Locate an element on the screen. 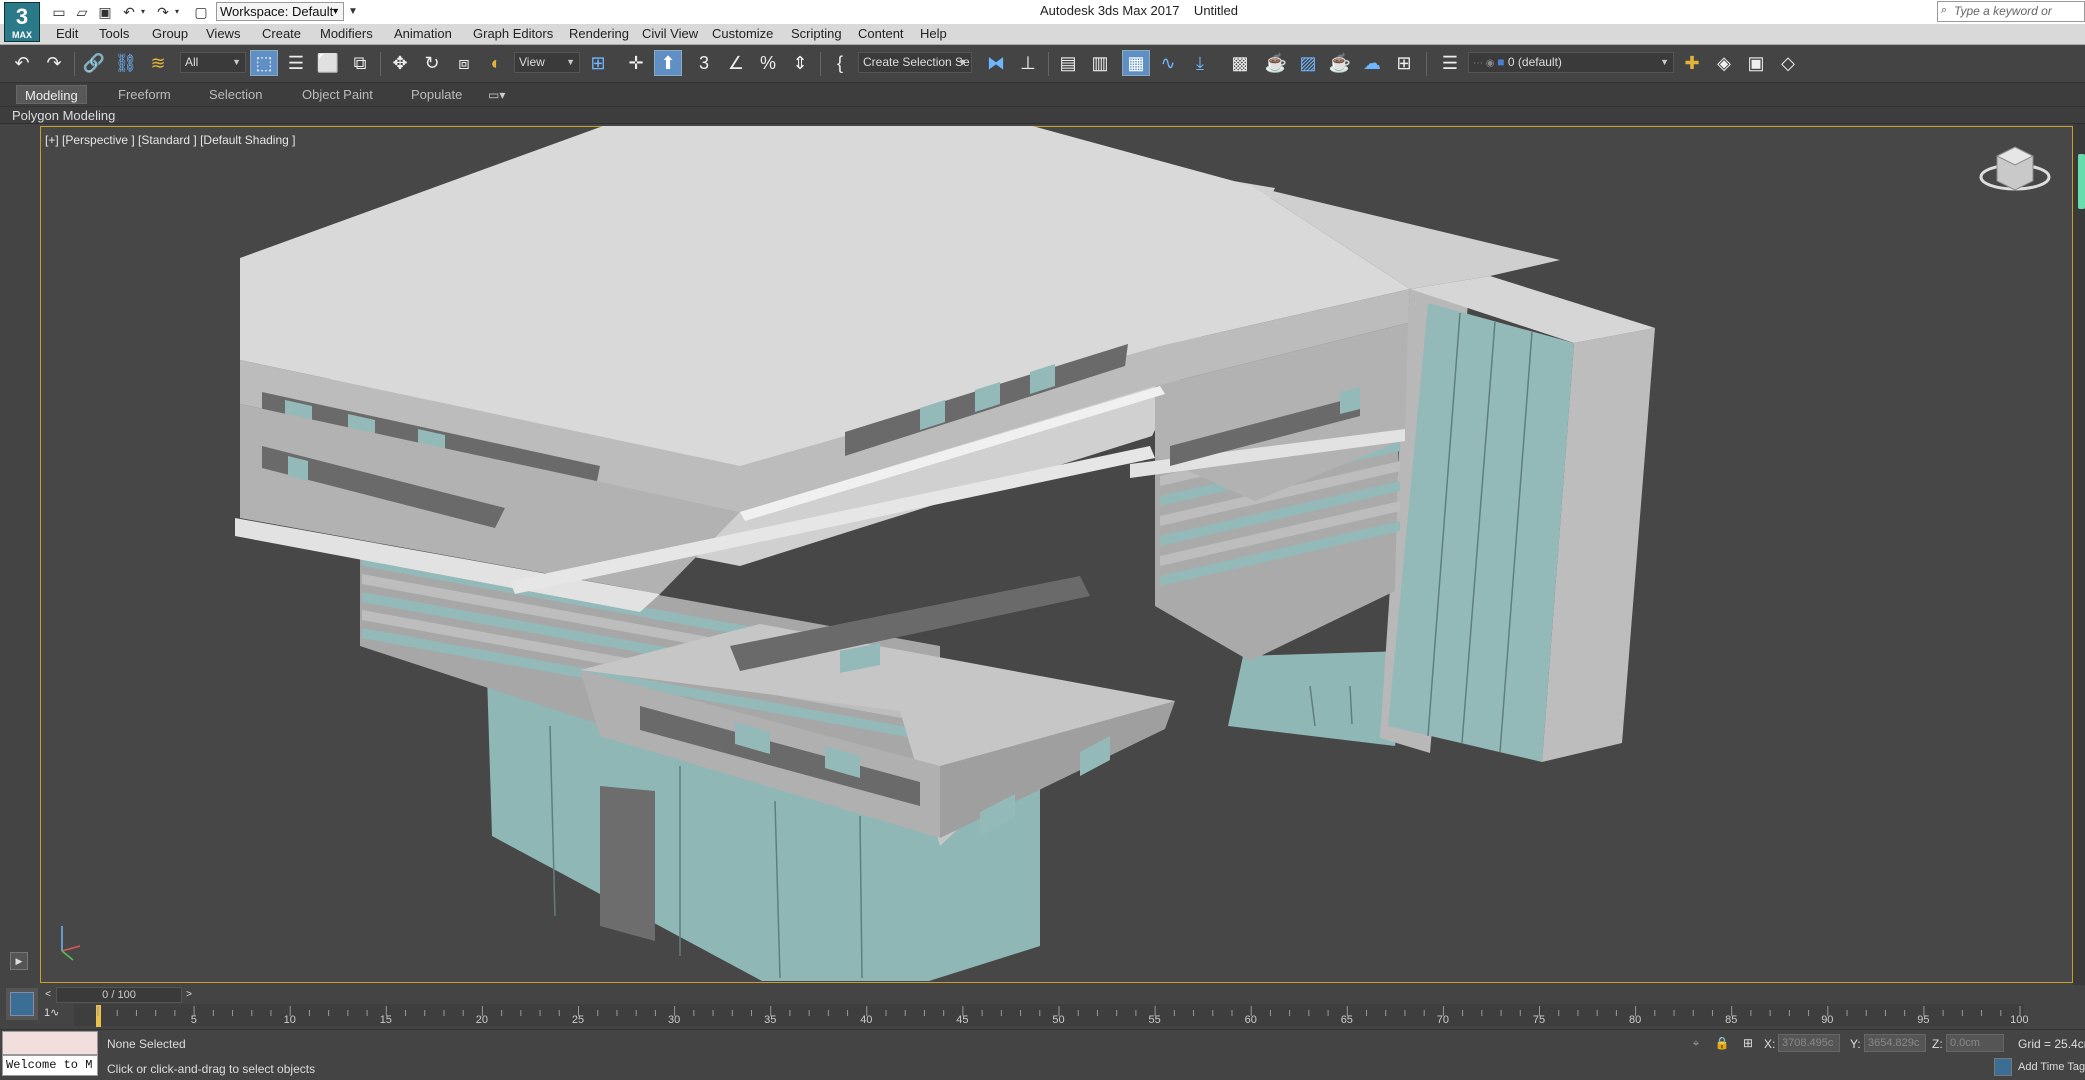  maxscript-mini-listener: Welcome to M is located at coordinates (50, 1065).